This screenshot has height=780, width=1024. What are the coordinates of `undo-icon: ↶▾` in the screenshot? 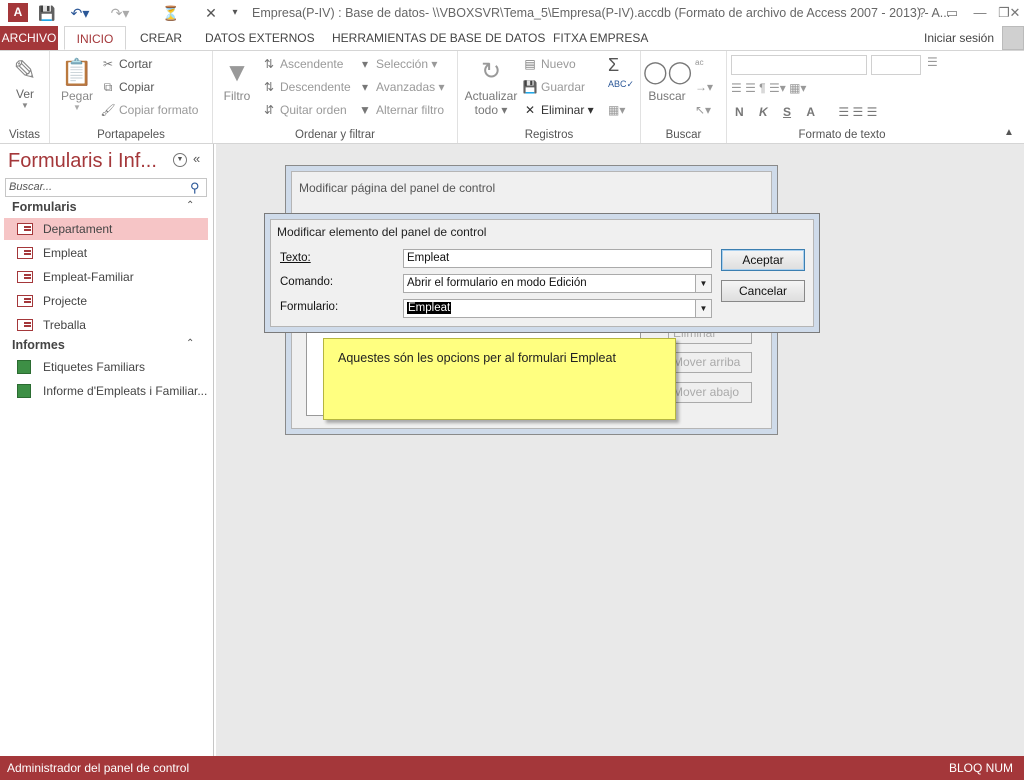 It's located at (80, 13).